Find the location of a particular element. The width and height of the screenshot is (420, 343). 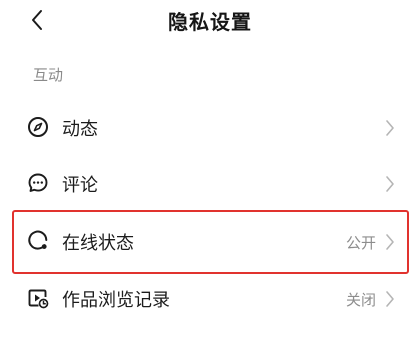

compass-icon is located at coordinates (38, 127).